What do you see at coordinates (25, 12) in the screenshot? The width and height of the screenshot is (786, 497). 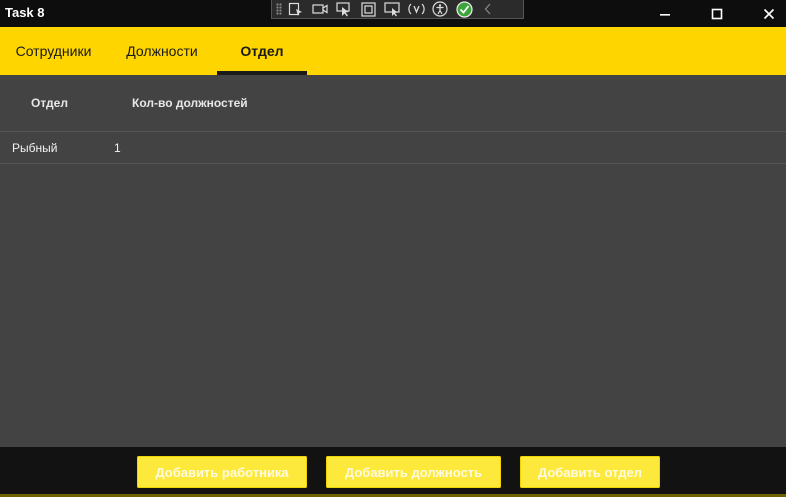 I see `window-title: Task 8` at bounding box center [25, 12].